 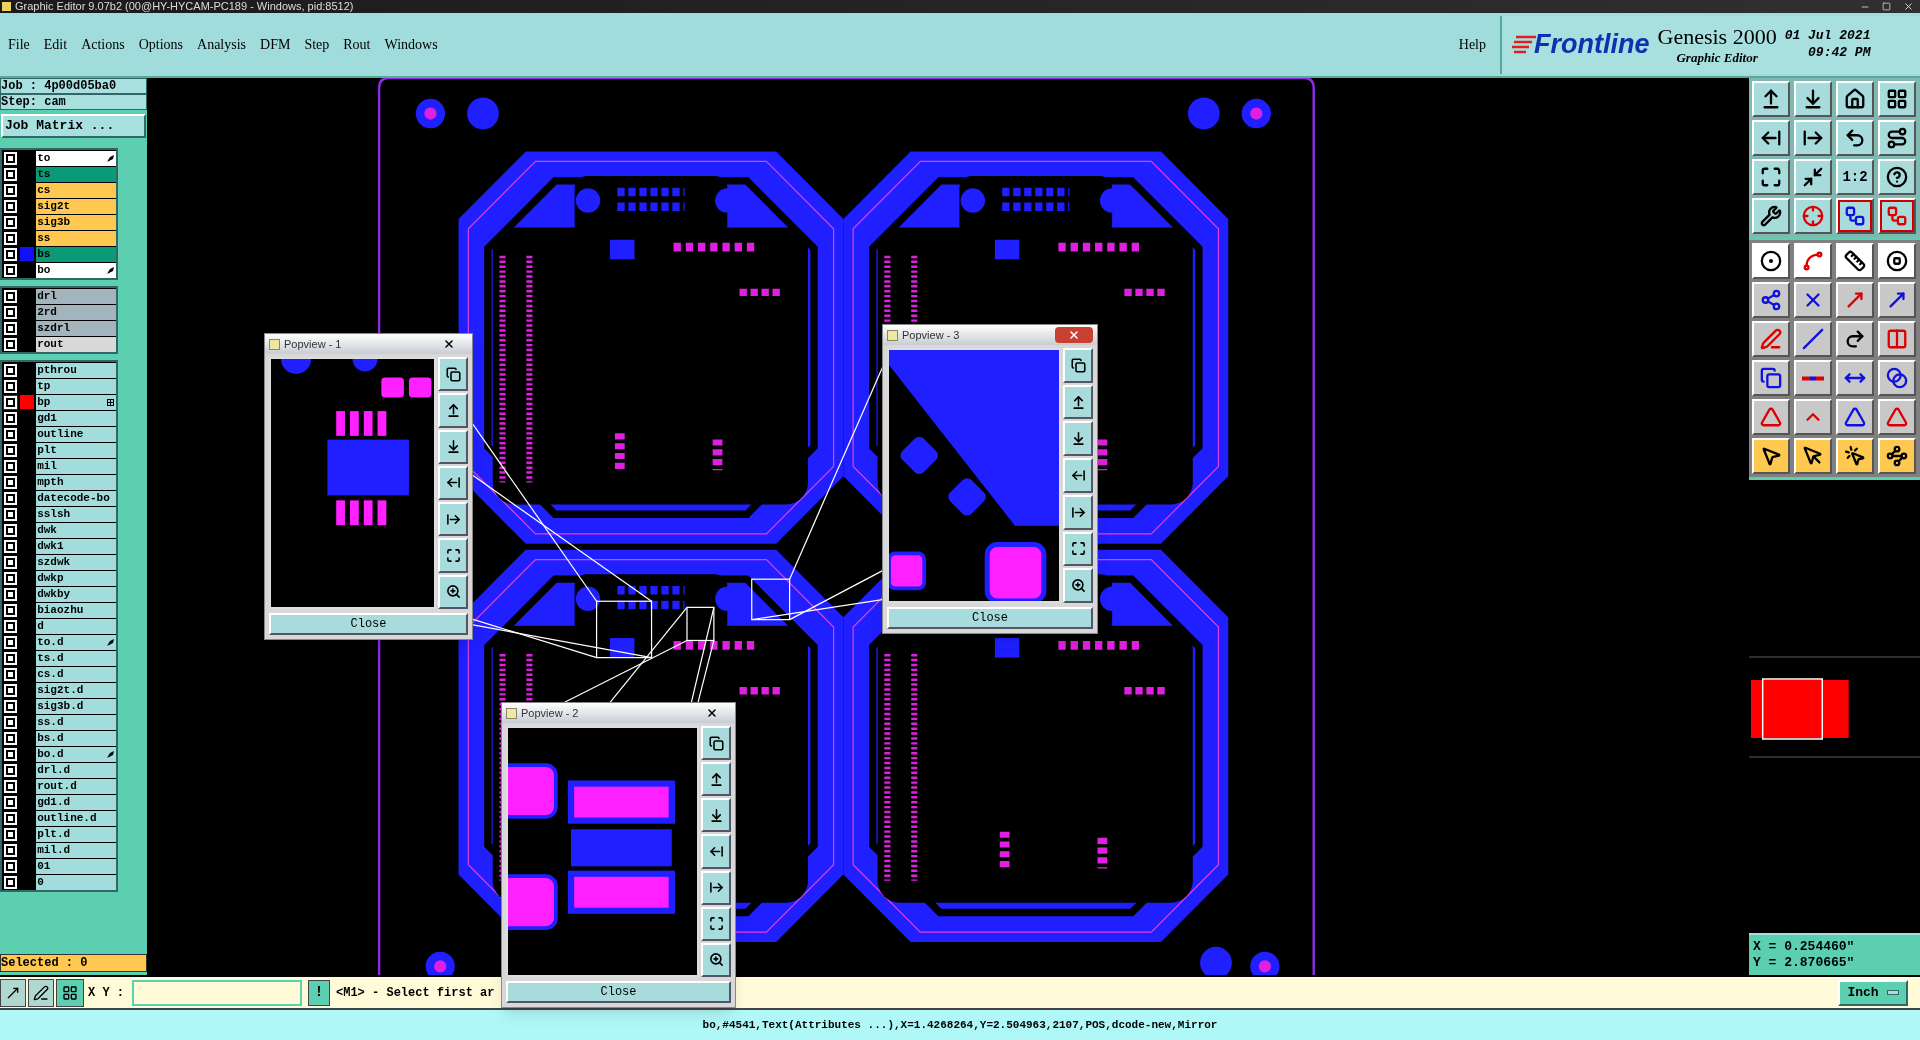 I want to click on tool-button: 1:2, so click(x=1855, y=177).